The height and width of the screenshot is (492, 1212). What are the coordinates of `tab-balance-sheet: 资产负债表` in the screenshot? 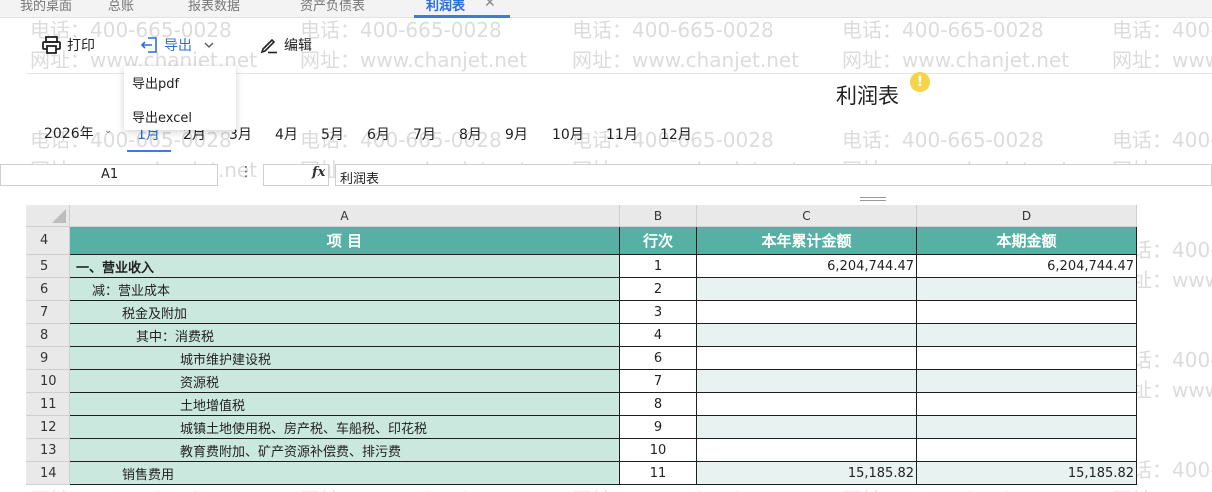 It's located at (332, 7).